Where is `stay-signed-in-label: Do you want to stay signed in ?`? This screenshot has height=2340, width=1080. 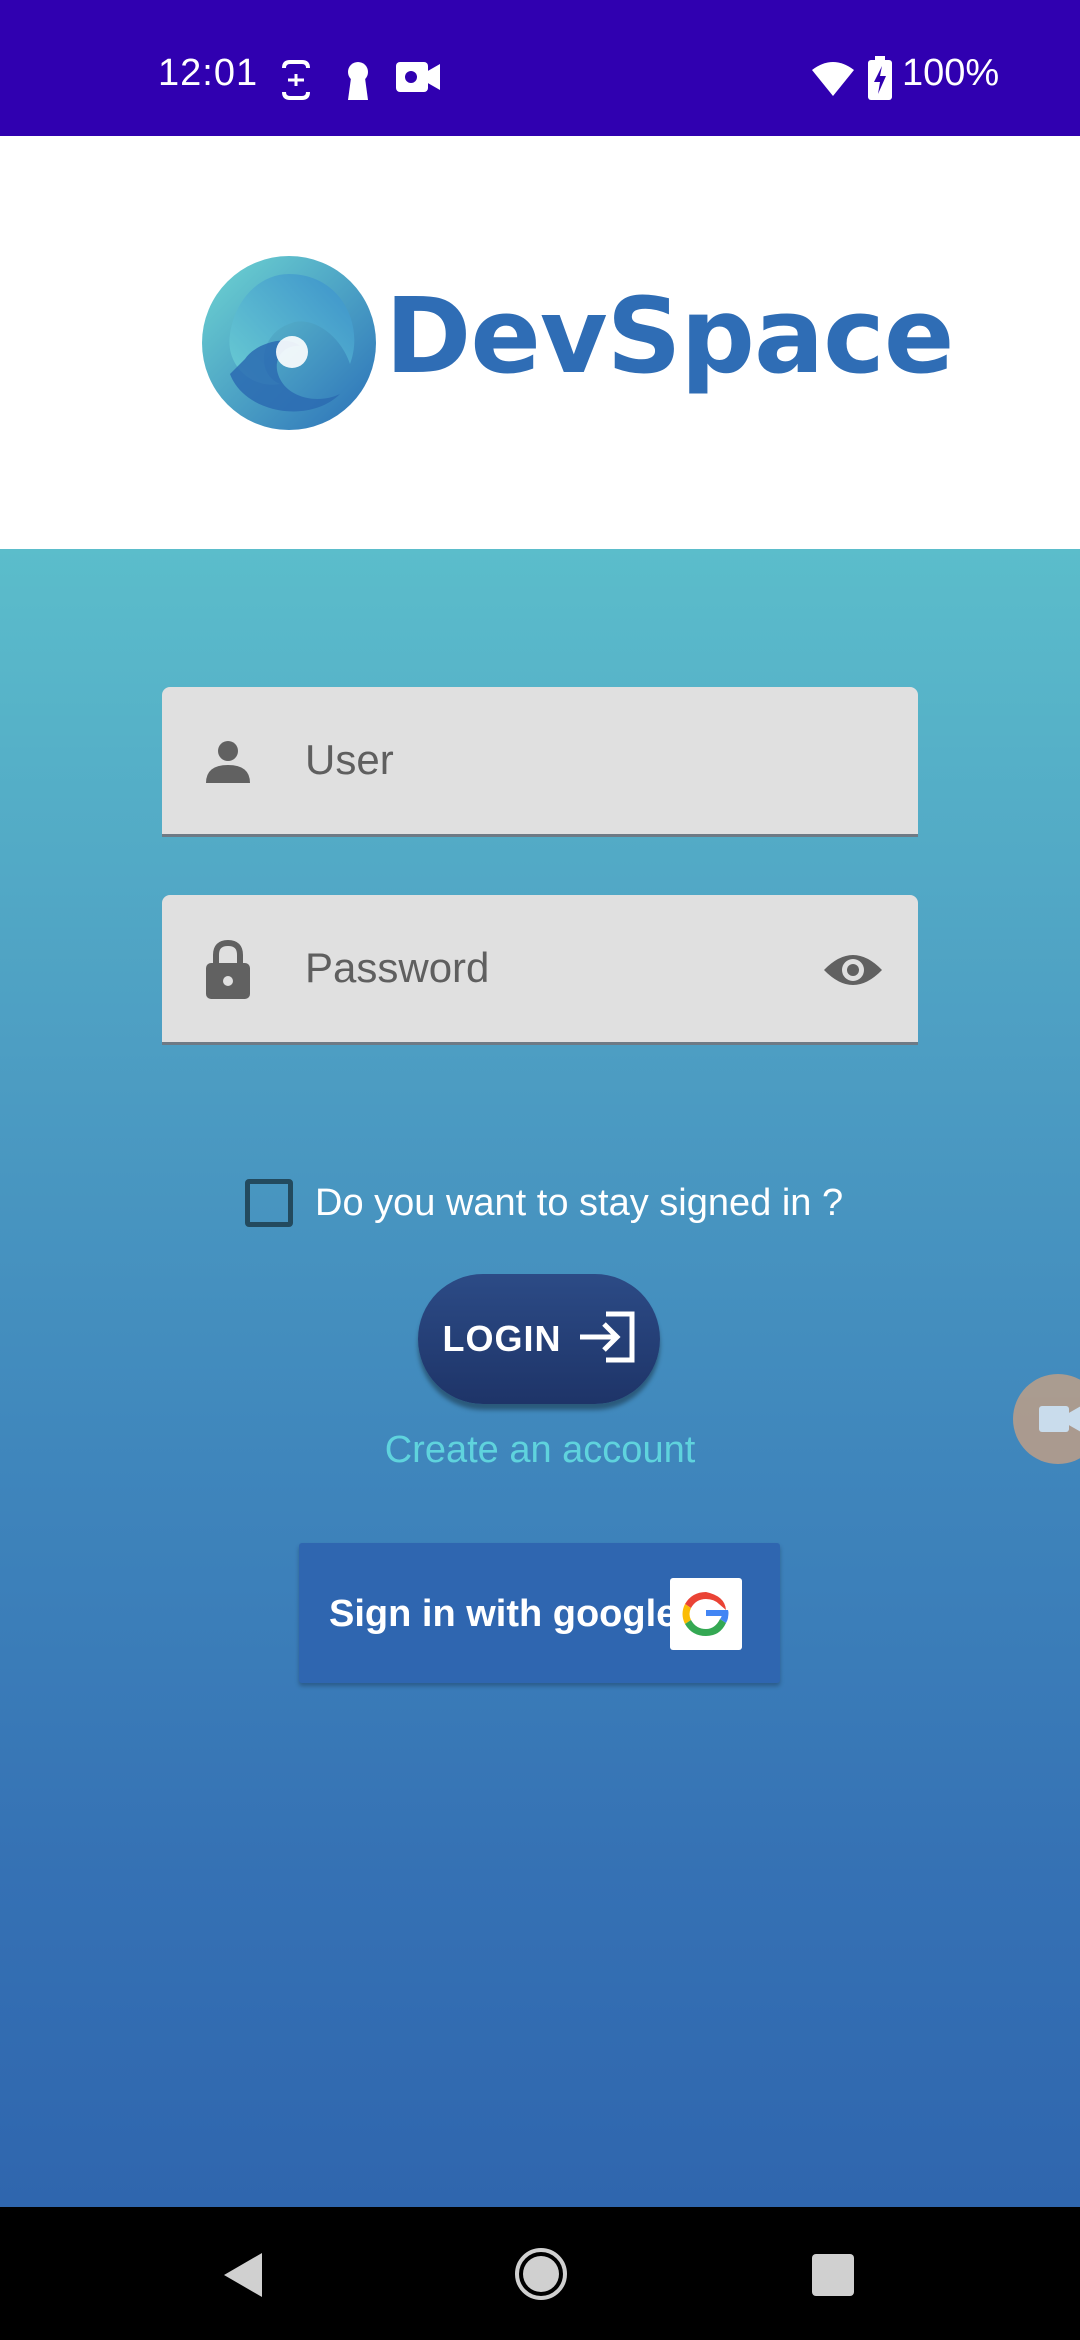 stay-signed-in-label: Do you want to stay signed in ? is located at coordinates (579, 1202).